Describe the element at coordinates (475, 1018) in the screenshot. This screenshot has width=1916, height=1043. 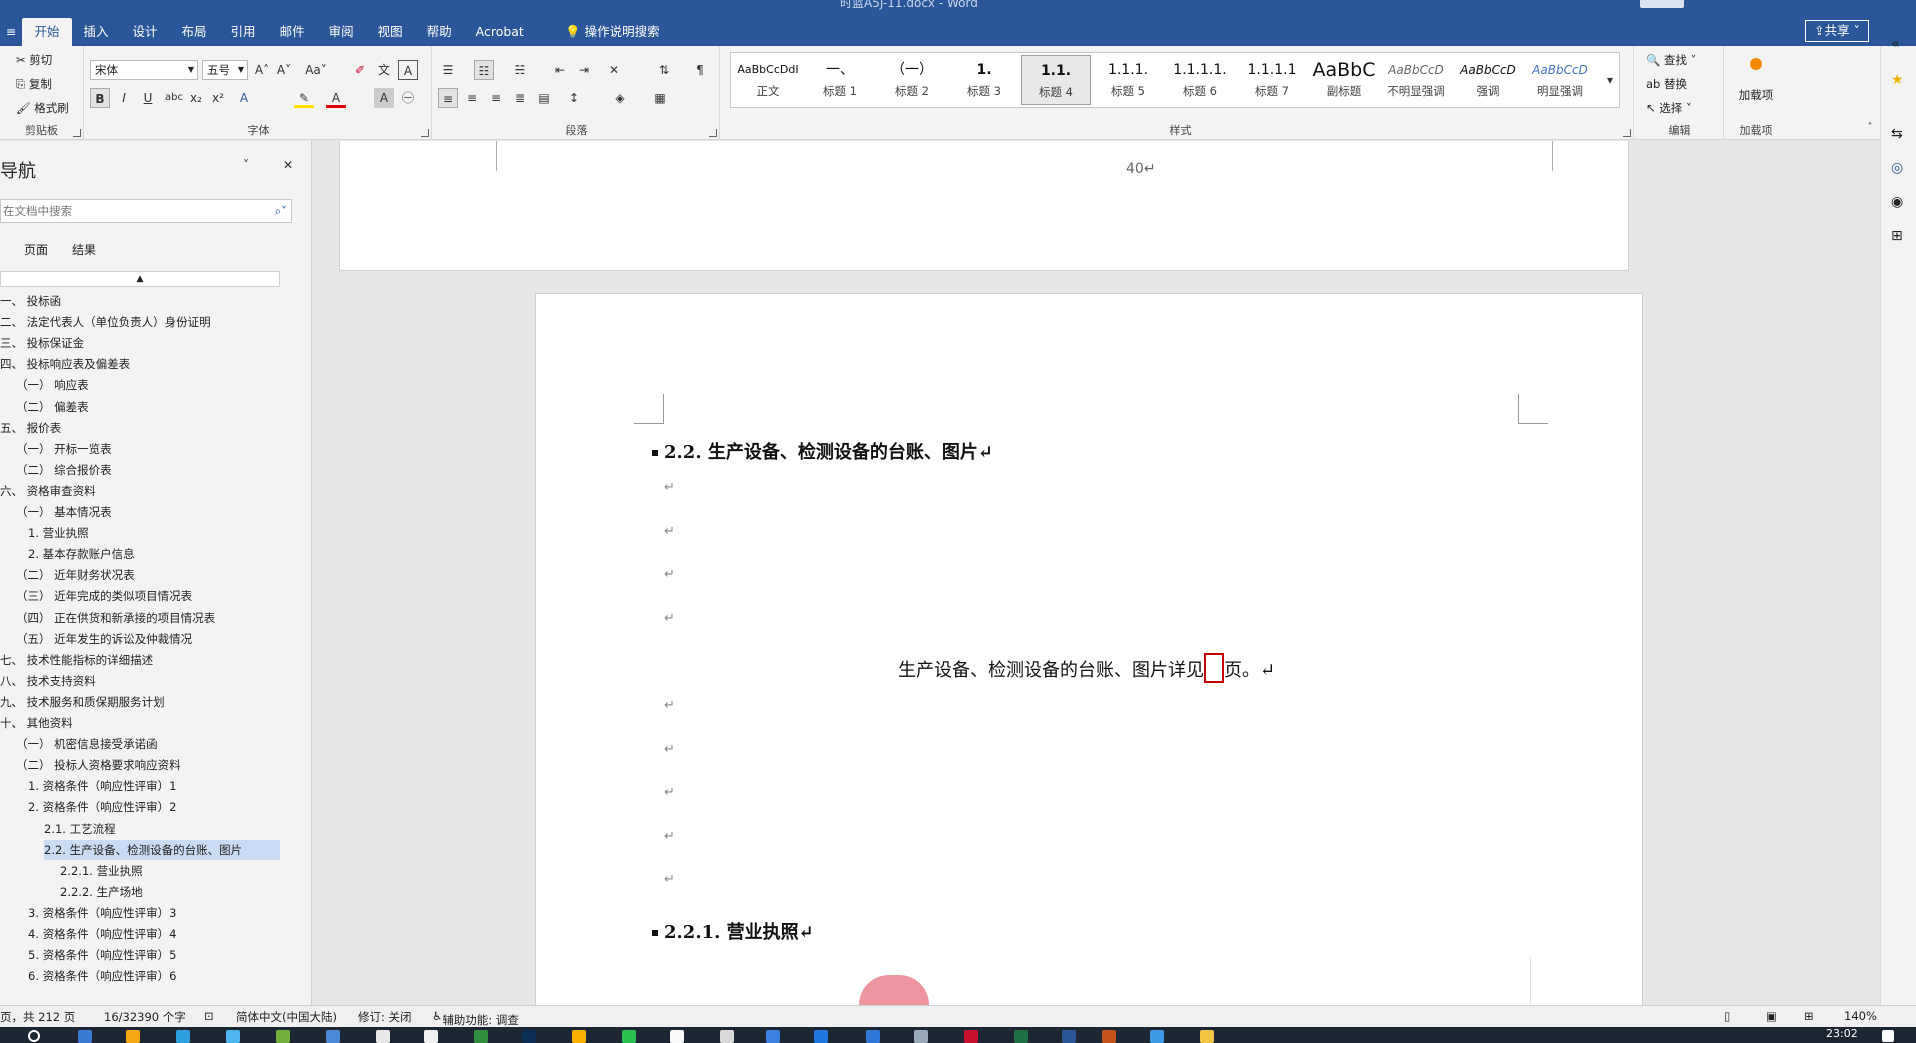
I see `accessibility-status: ♿ 辅助功能: 调查` at that location.